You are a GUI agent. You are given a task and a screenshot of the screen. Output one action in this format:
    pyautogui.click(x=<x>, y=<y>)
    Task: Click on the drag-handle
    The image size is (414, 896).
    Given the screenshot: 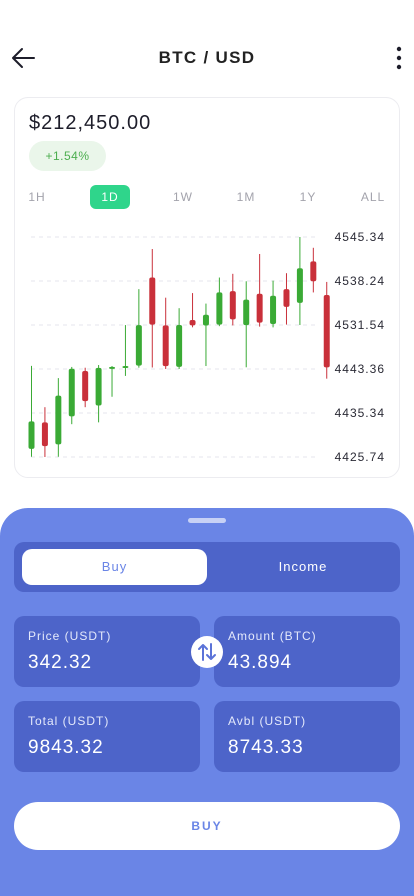 What is the action you would take?
    pyautogui.click(x=207, y=520)
    